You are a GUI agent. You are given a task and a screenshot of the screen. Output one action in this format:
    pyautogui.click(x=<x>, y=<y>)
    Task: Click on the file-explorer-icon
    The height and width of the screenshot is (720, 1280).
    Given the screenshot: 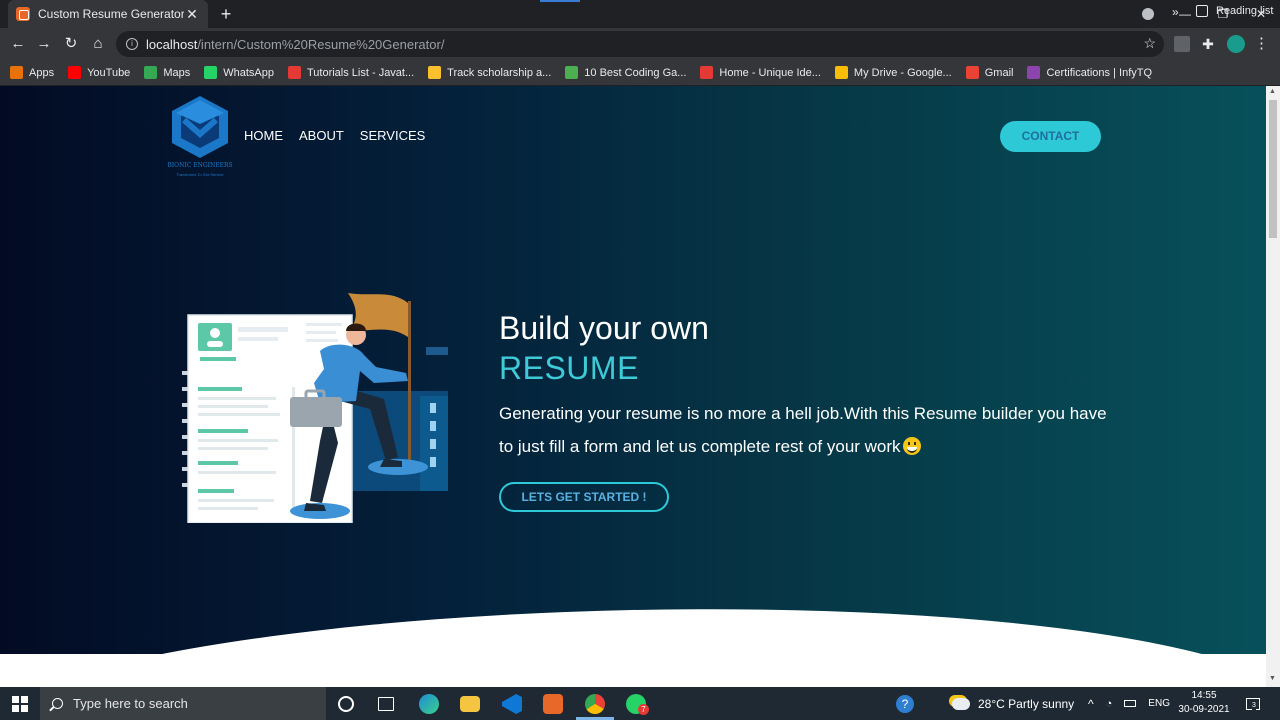 What is the action you would take?
    pyautogui.click(x=470, y=704)
    